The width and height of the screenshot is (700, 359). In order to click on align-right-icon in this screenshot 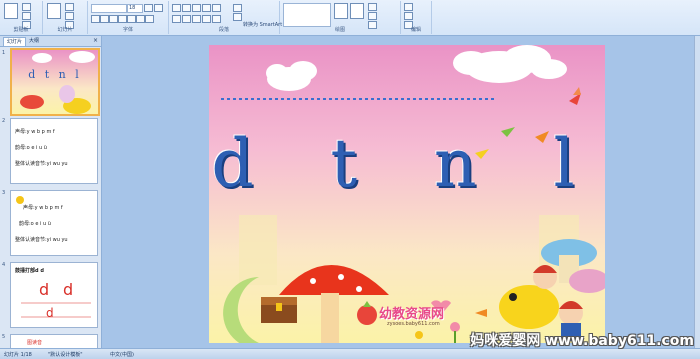, I will do `click(196, 19)`.